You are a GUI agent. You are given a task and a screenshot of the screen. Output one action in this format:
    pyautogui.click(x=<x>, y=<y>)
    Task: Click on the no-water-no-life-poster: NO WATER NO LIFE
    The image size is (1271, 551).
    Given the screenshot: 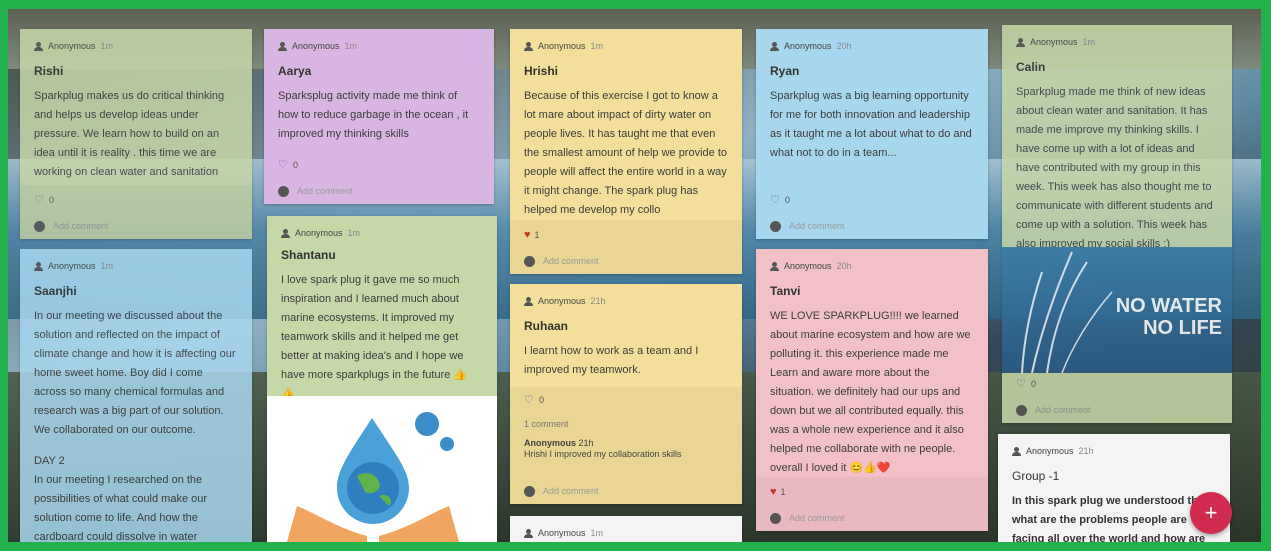 What is the action you would take?
    pyautogui.click(x=1117, y=310)
    